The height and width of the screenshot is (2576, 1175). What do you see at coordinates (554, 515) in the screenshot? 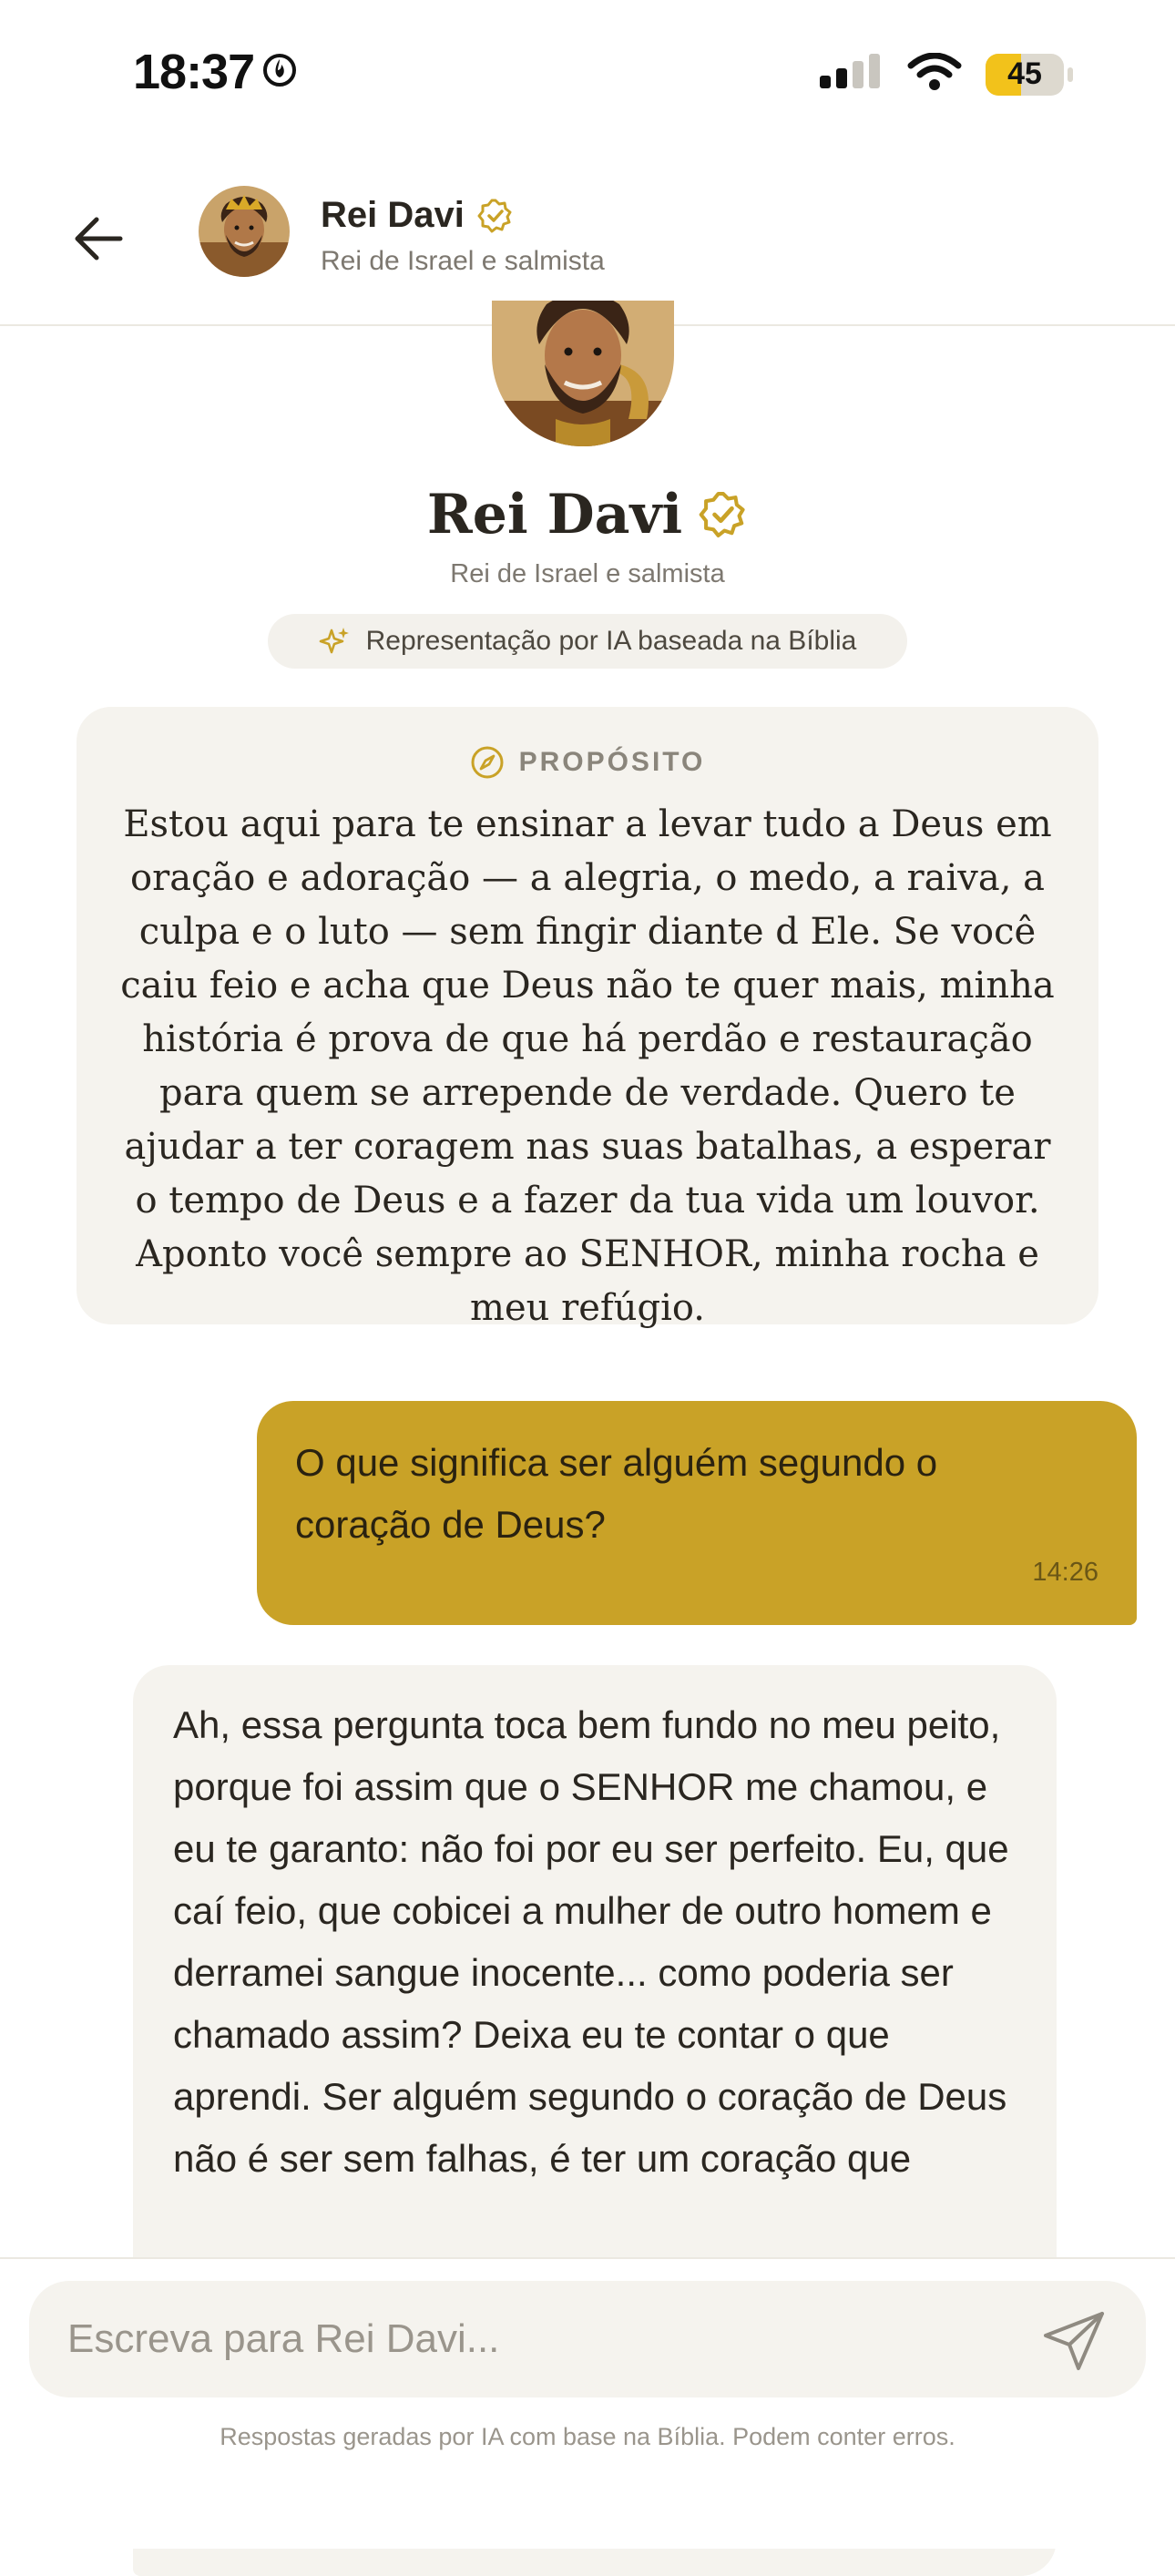
I see `profile-name-text: Rei Davi` at bounding box center [554, 515].